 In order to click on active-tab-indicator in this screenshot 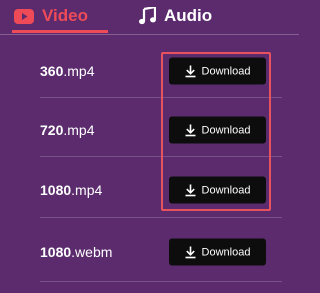, I will do `click(60, 31)`.